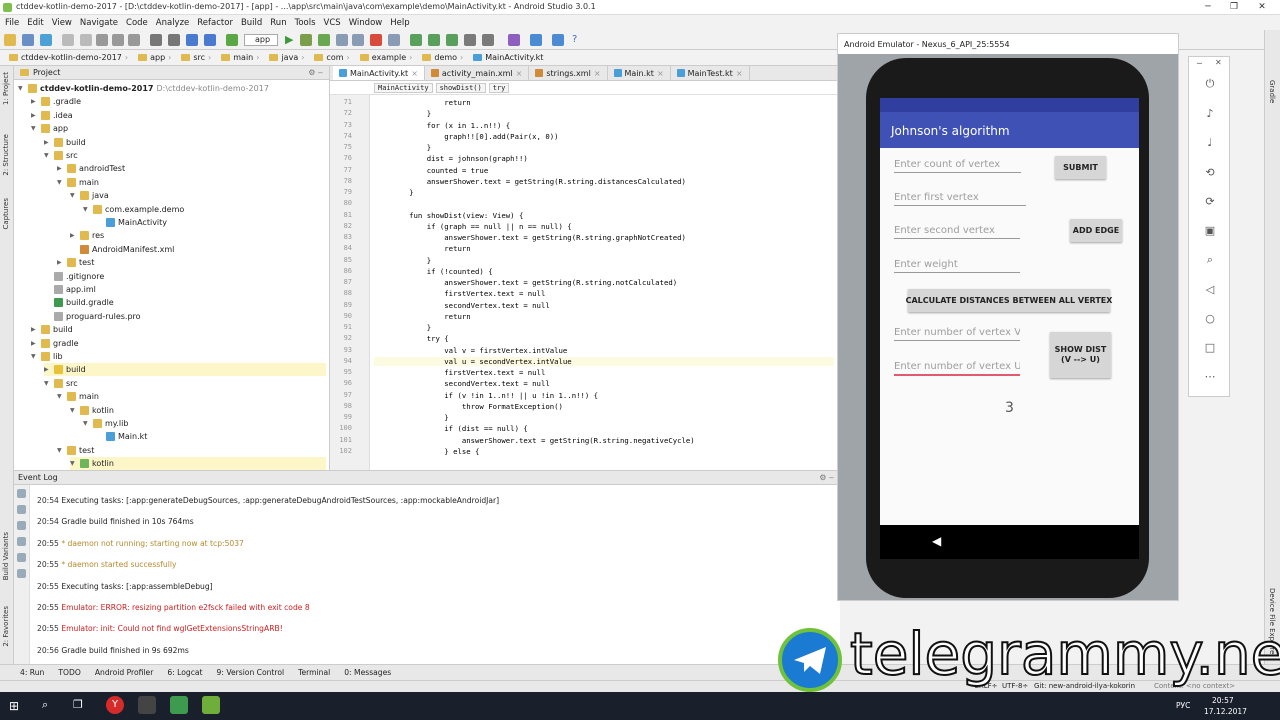  Describe the element at coordinates (134, 40) in the screenshot. I see `paste-icon` at that location.